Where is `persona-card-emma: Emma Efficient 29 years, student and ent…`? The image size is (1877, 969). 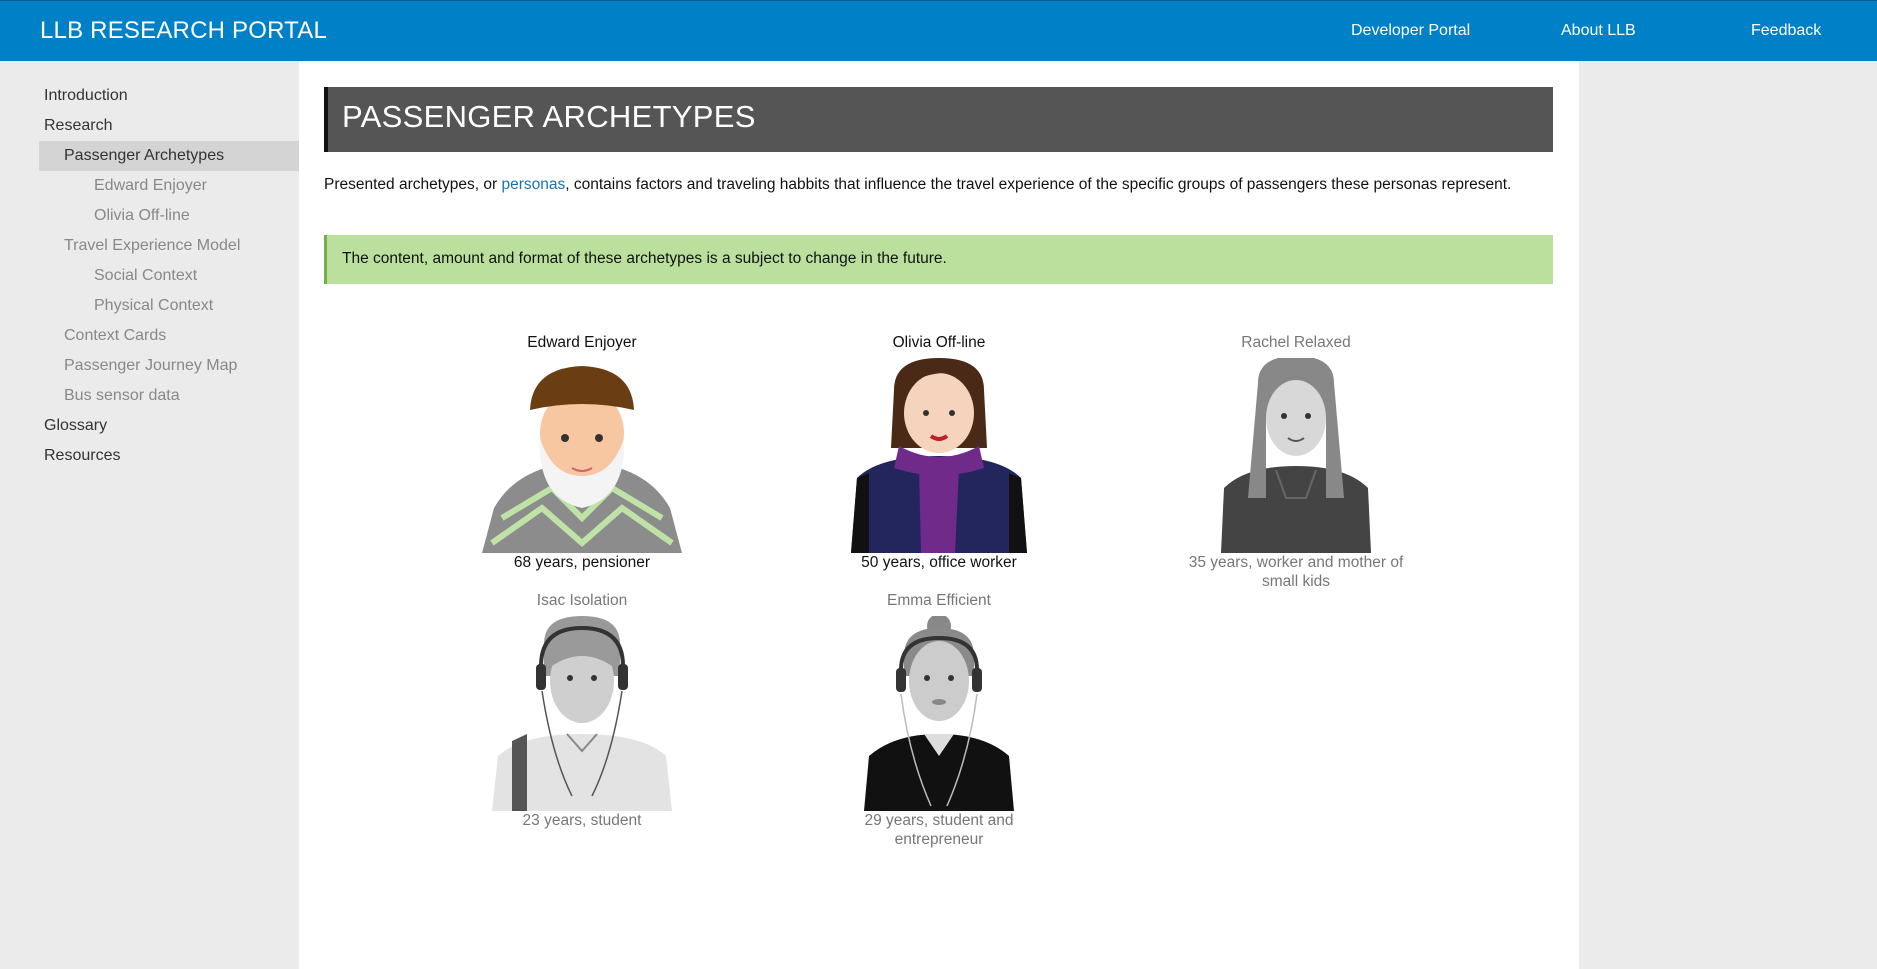 persona-card-emma: Emma Efficient 29 years, student and ent… is located at coordinates (939, 720).